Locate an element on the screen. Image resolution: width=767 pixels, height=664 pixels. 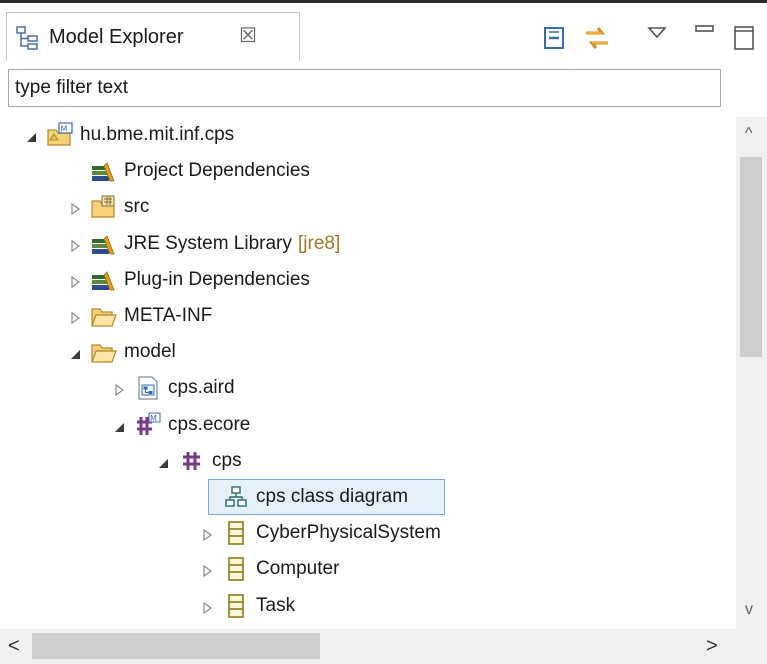
tree-item: Computer is located at coordinates (371, 569).